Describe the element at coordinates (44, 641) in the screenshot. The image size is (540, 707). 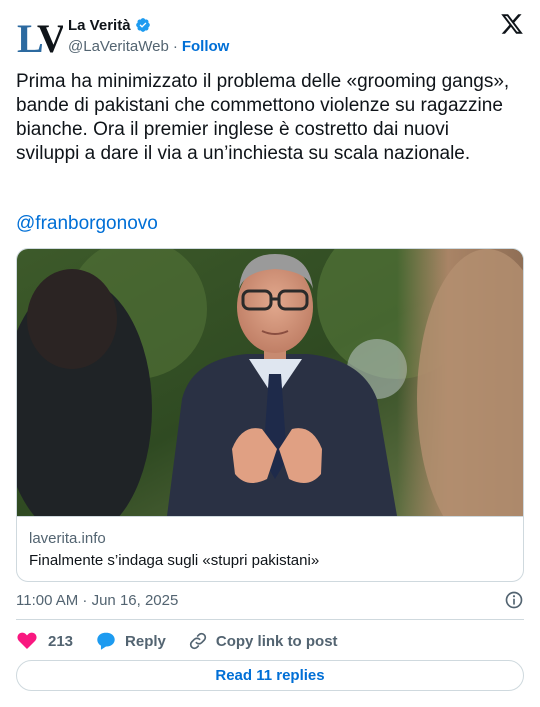
I see `like-button: 213` at that location.